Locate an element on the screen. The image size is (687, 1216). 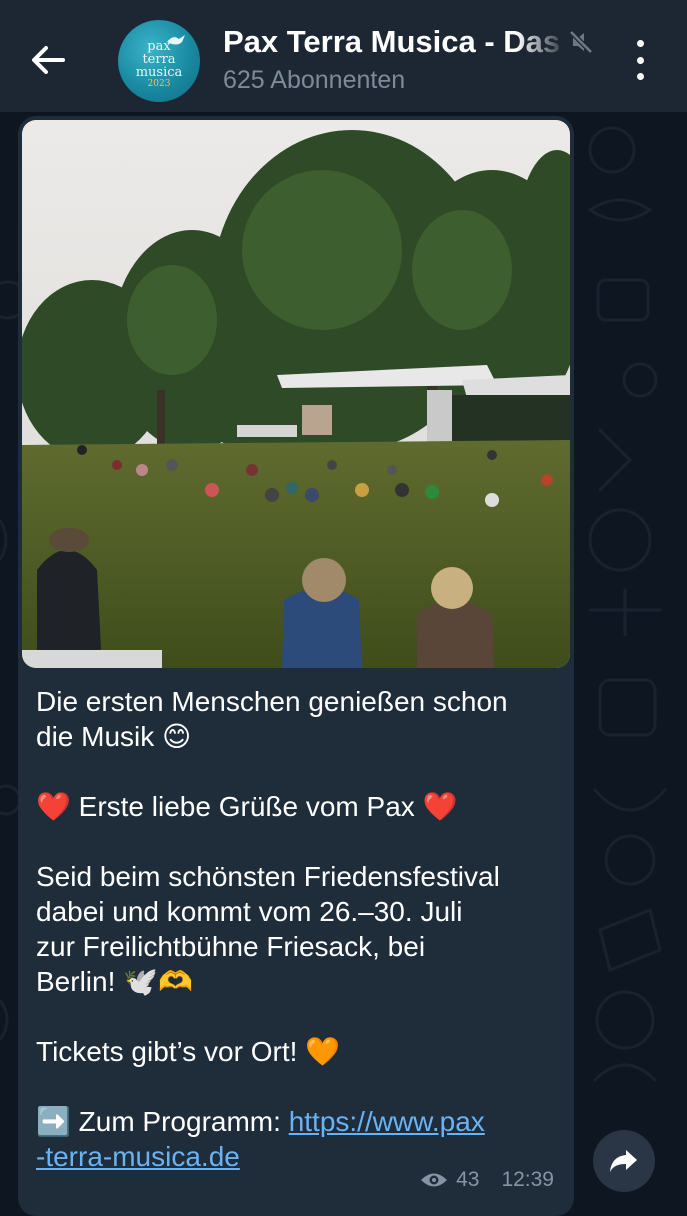
text-line: ❤️ Erste liebe Grüße vom Pax ❤️ is located at coordinates (298, 806).